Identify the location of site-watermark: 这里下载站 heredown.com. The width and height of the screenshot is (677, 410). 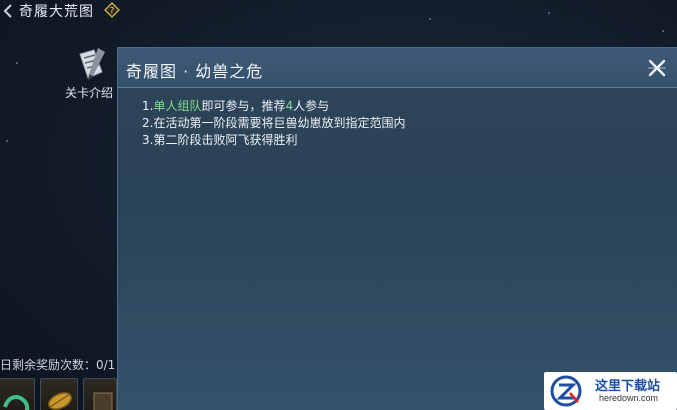
(610, 391).